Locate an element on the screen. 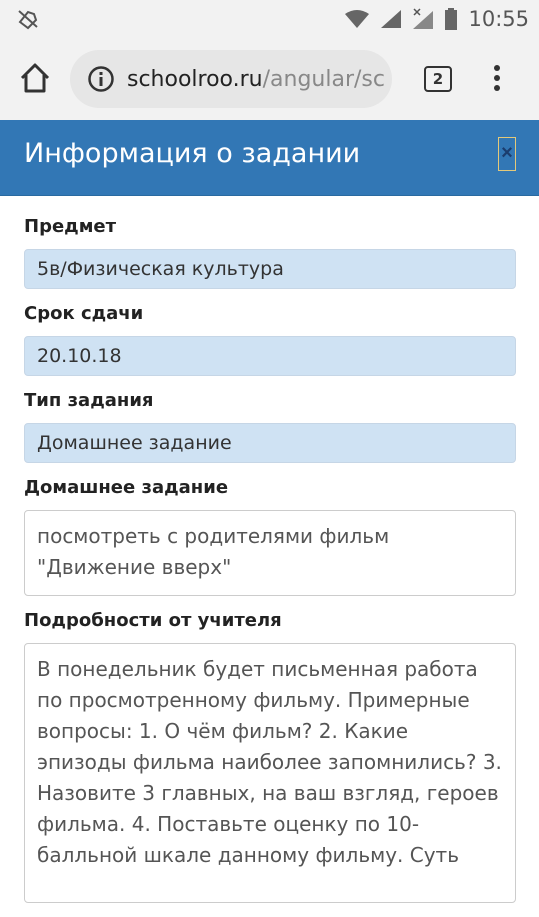 The image size is (539, 917). homework-label: Домашнее задание is located at coordinates (126, 487).